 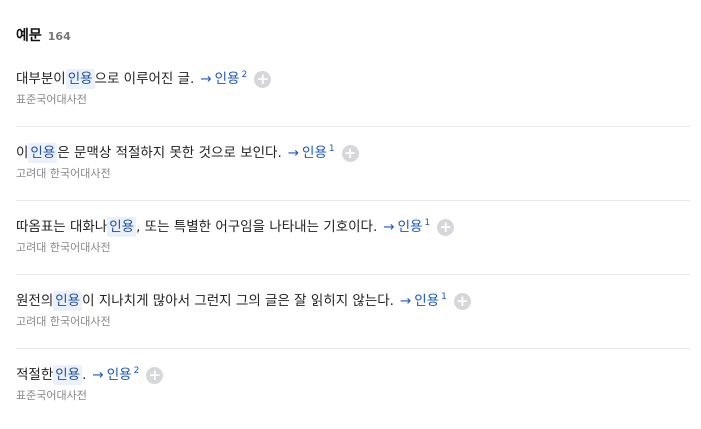 I want to click on example-sentence: 이 인용 은 문맥상 적절하지 못한 것으로 보인다. → 인용 1 +, so click(x=353, y=153).